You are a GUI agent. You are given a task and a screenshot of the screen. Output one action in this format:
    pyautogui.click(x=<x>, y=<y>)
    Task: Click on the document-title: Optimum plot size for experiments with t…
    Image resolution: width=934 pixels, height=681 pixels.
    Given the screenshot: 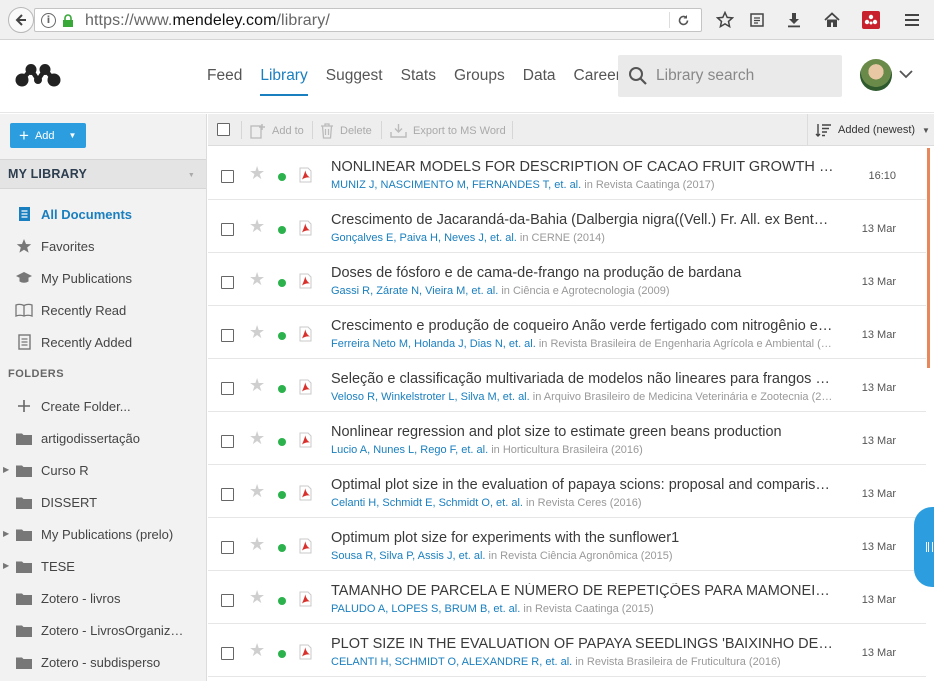 What is the action you would take?
    pyautogui.click(x=582, y=538)
    